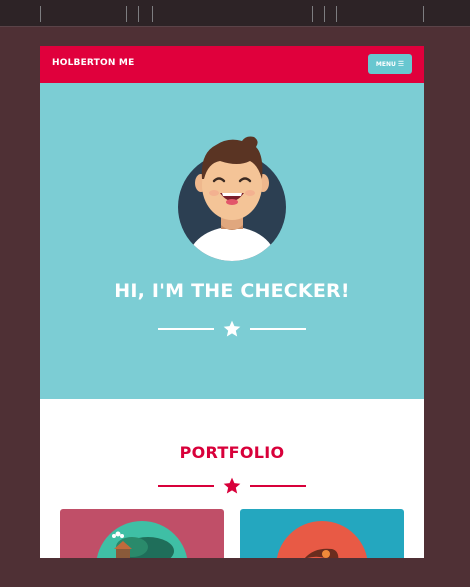 The width and height of the screenshot is (470, 587). Describe the element at coordinates (401, 64) in the screenshot. I see `hamburger-icon: ☰` at that location.